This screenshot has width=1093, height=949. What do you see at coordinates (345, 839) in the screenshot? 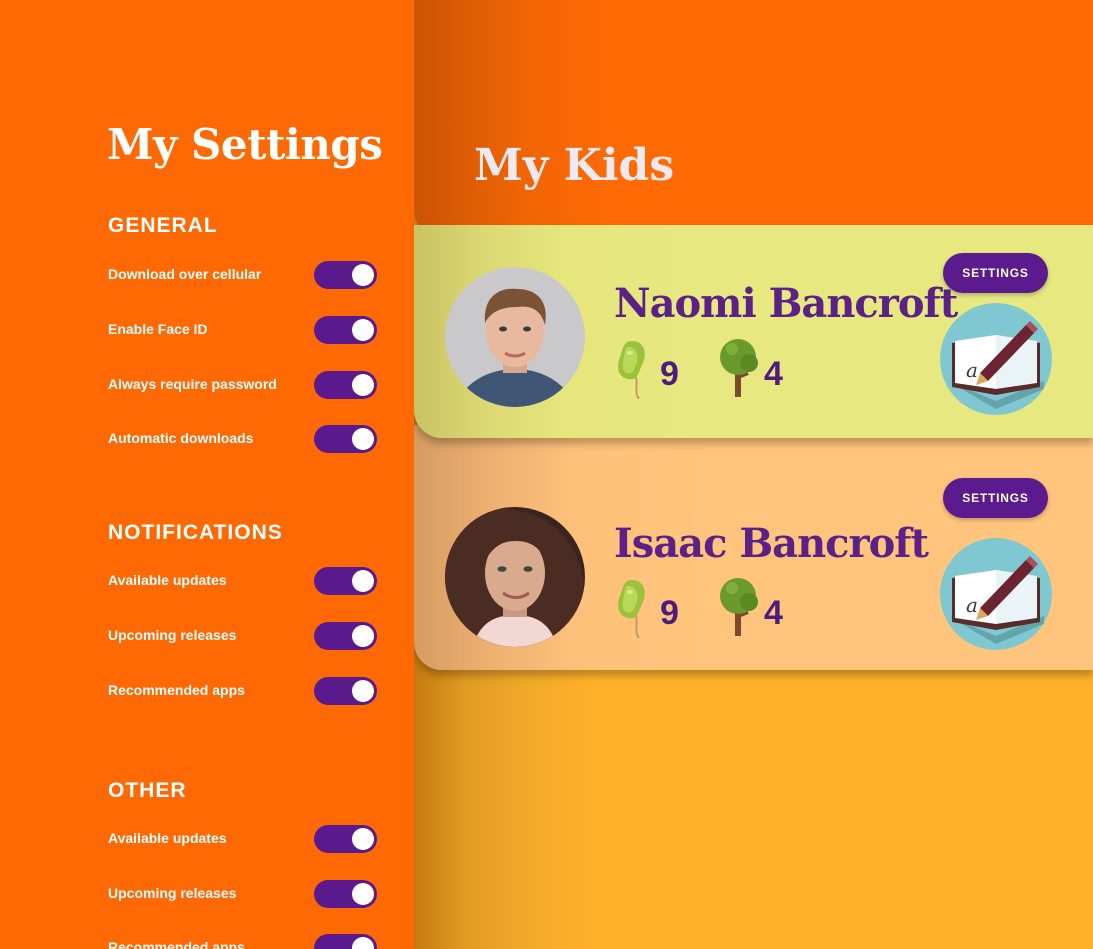
I see `other-available-updates-toggle` at bounding box center [345, 839].